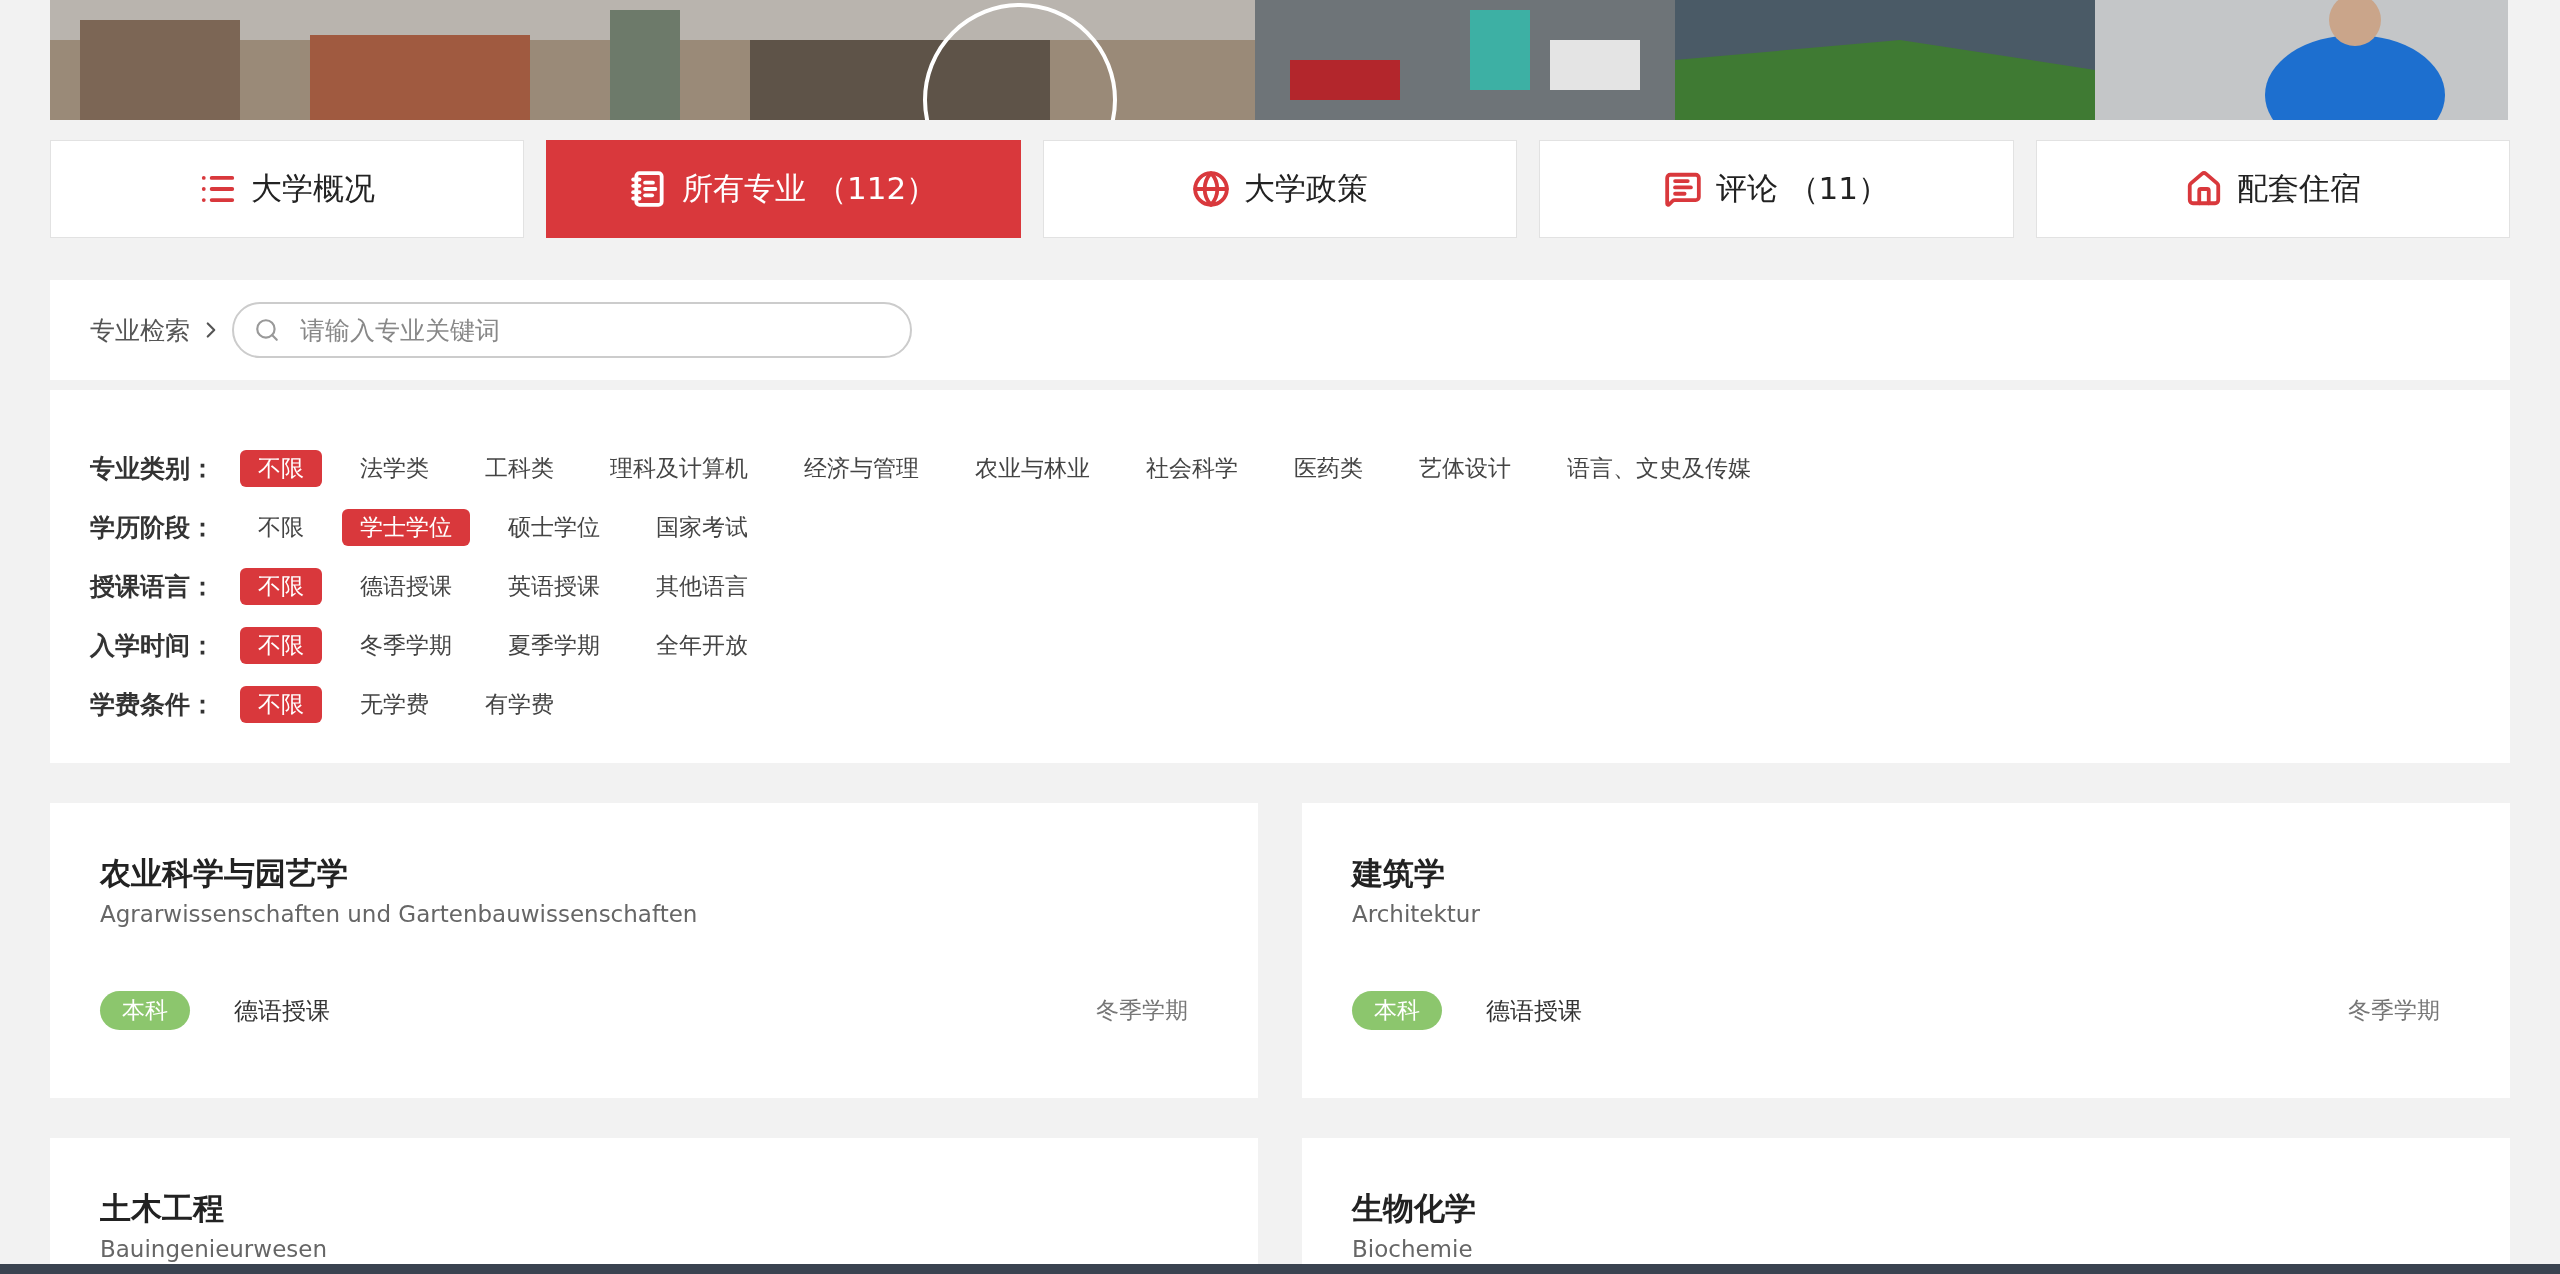 The width and height of the screenshot is (2560, 1274). I want to click on program-title: 土木工程, so click(162, 1208).